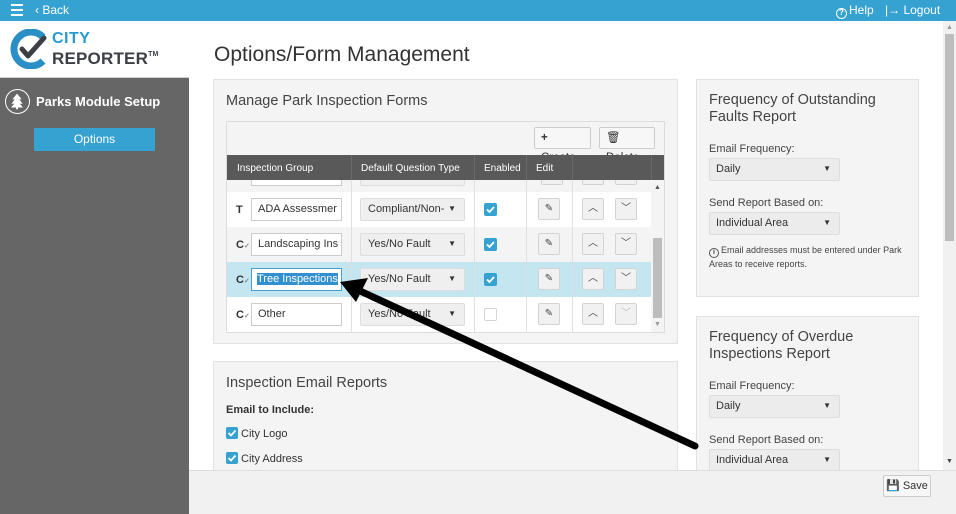 The width and height of the screenshot is (956, 514). I want to click on email-include-label: Email to Include:, so click(270, 410).